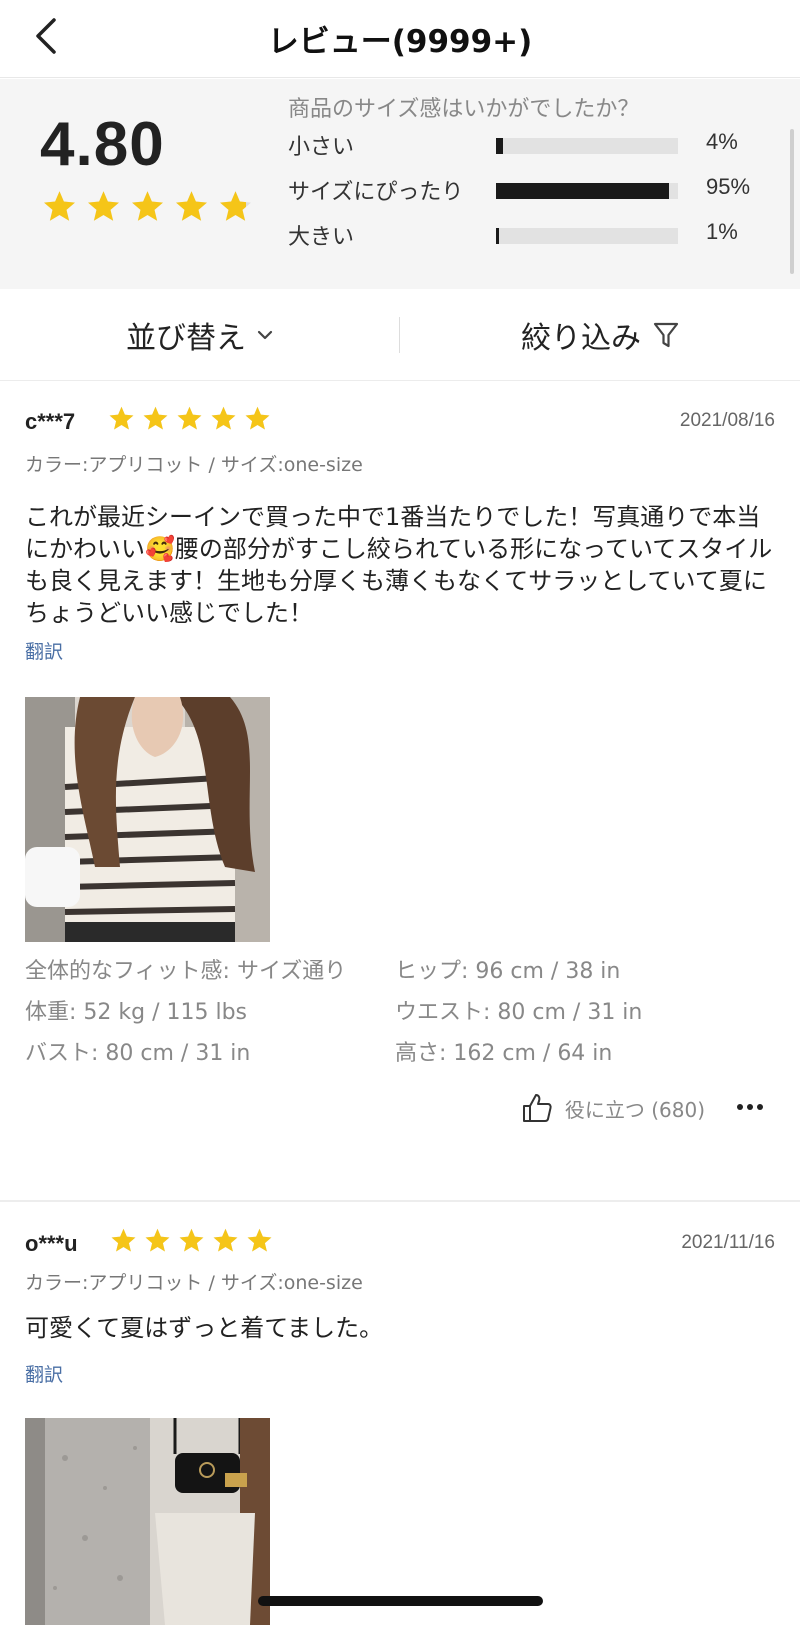 The height and width of the screenshot is (1625, 800). I want to click on fit-label: サイズにぴったり, so click(376, 192).